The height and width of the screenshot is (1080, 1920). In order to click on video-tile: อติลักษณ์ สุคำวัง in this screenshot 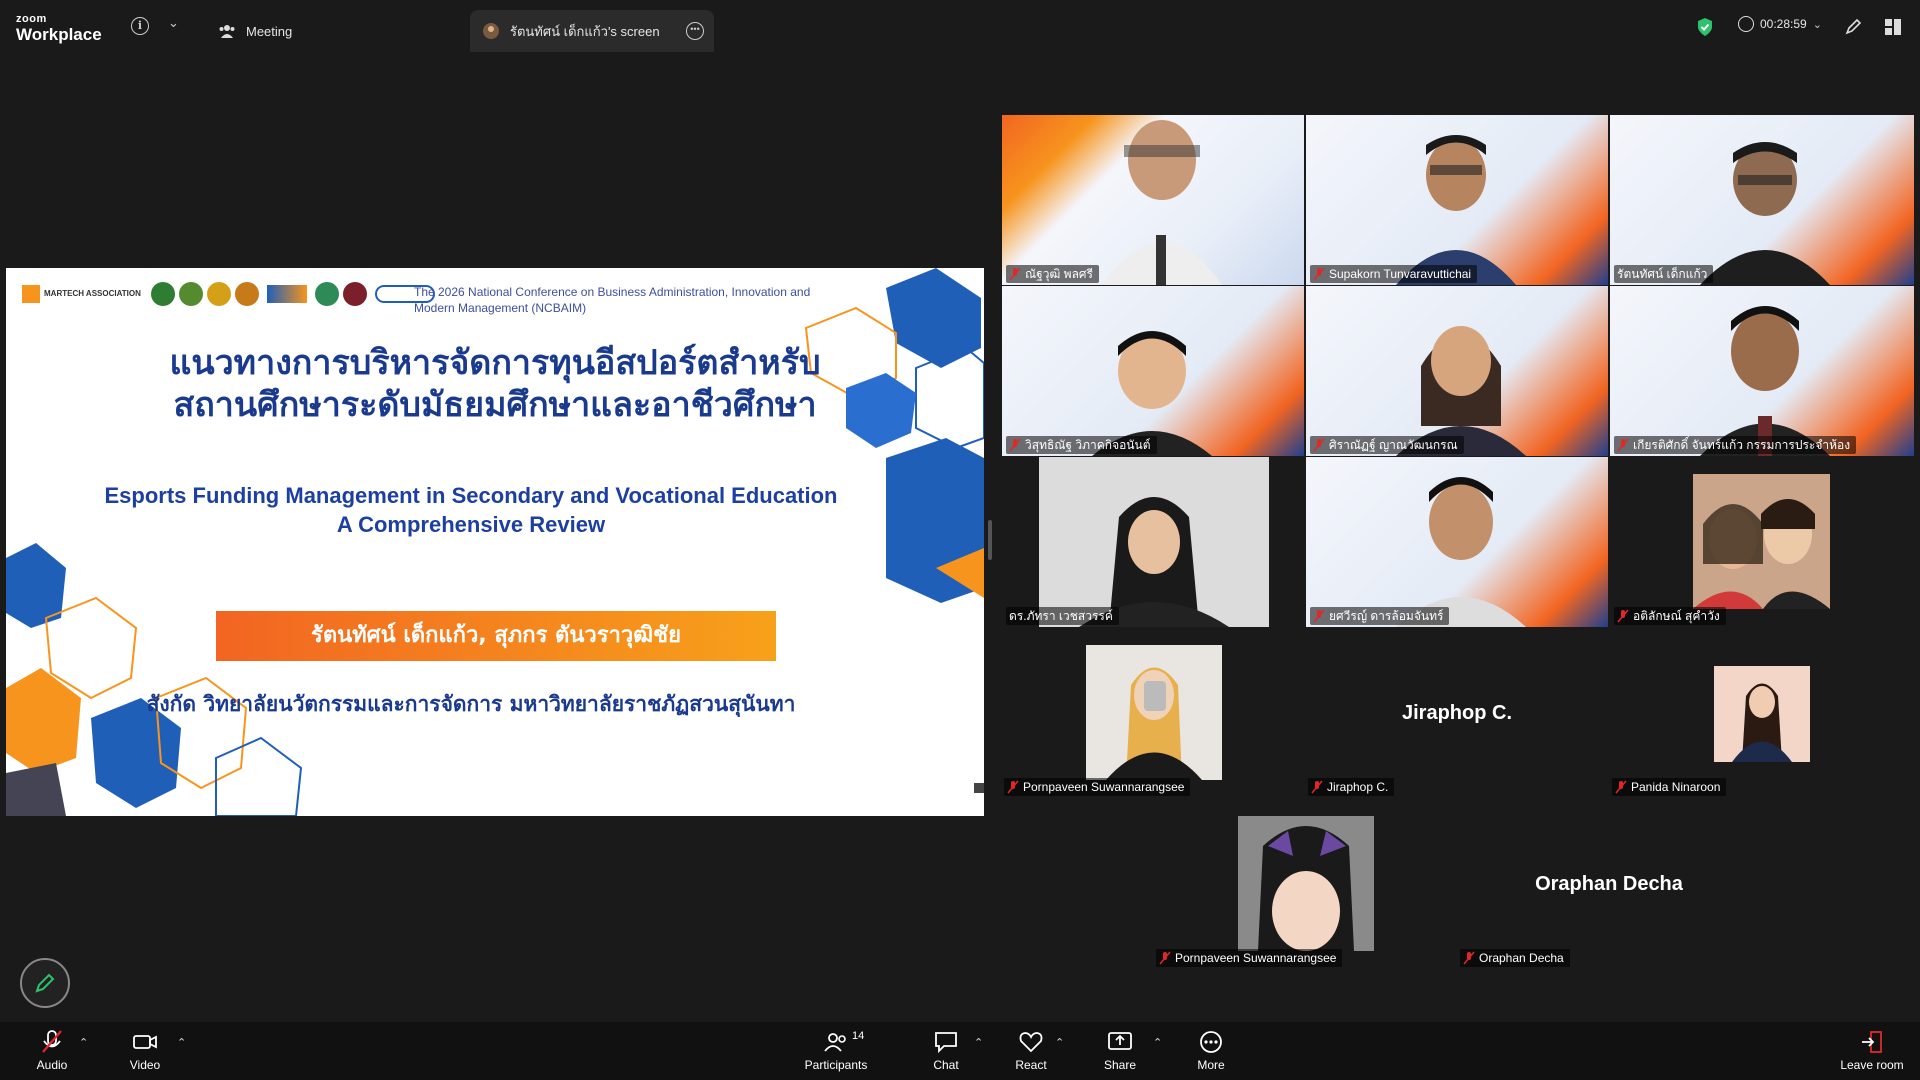, I will do `click(1762, 542)`.